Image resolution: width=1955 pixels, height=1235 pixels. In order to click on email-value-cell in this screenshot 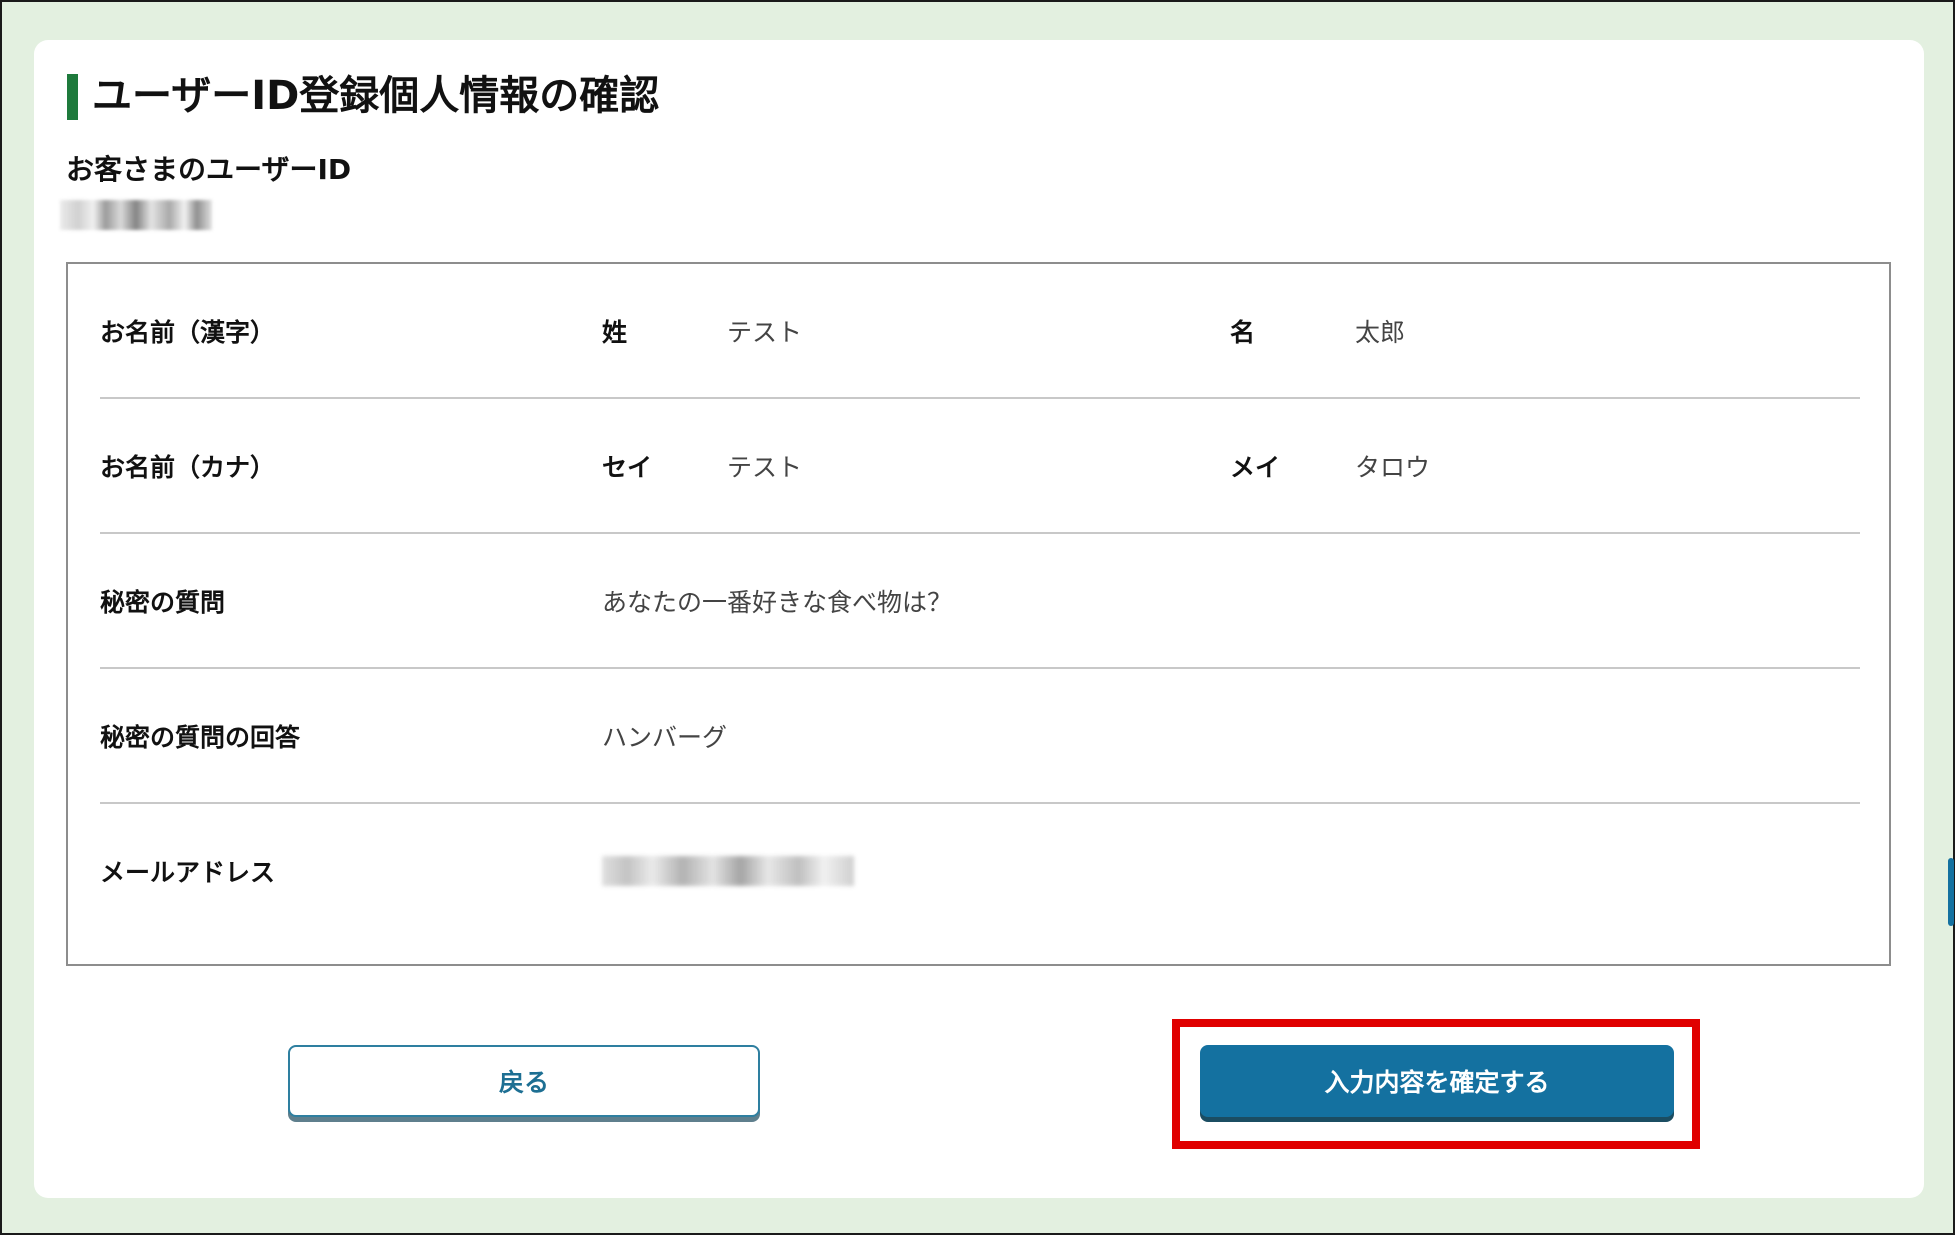, I will do `click(728, 870)`.